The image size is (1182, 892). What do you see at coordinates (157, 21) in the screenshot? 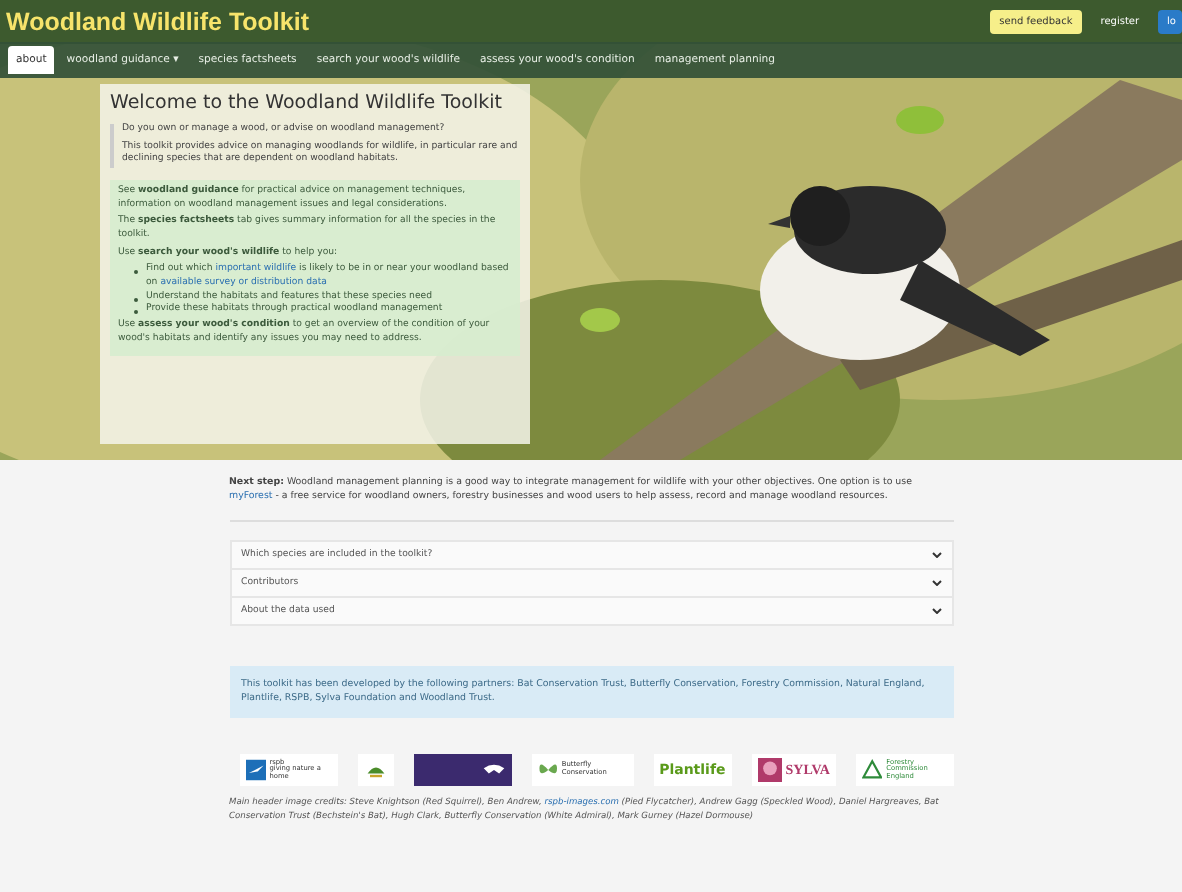
I see `site-title: Woodland Wildlife Toolkit` at bounding box center [157, 21].